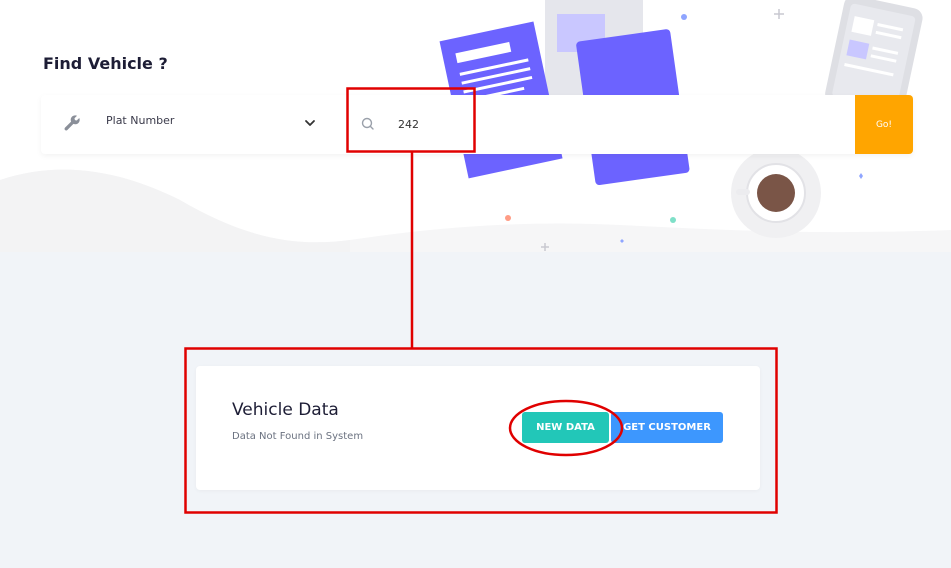 The width and height of the screenshot is (951, 568). What do you see at coordinates (298, 436) in the screenshot?
I see `not-found-message: Data Not Found in System` at bounding box center [298, 436].